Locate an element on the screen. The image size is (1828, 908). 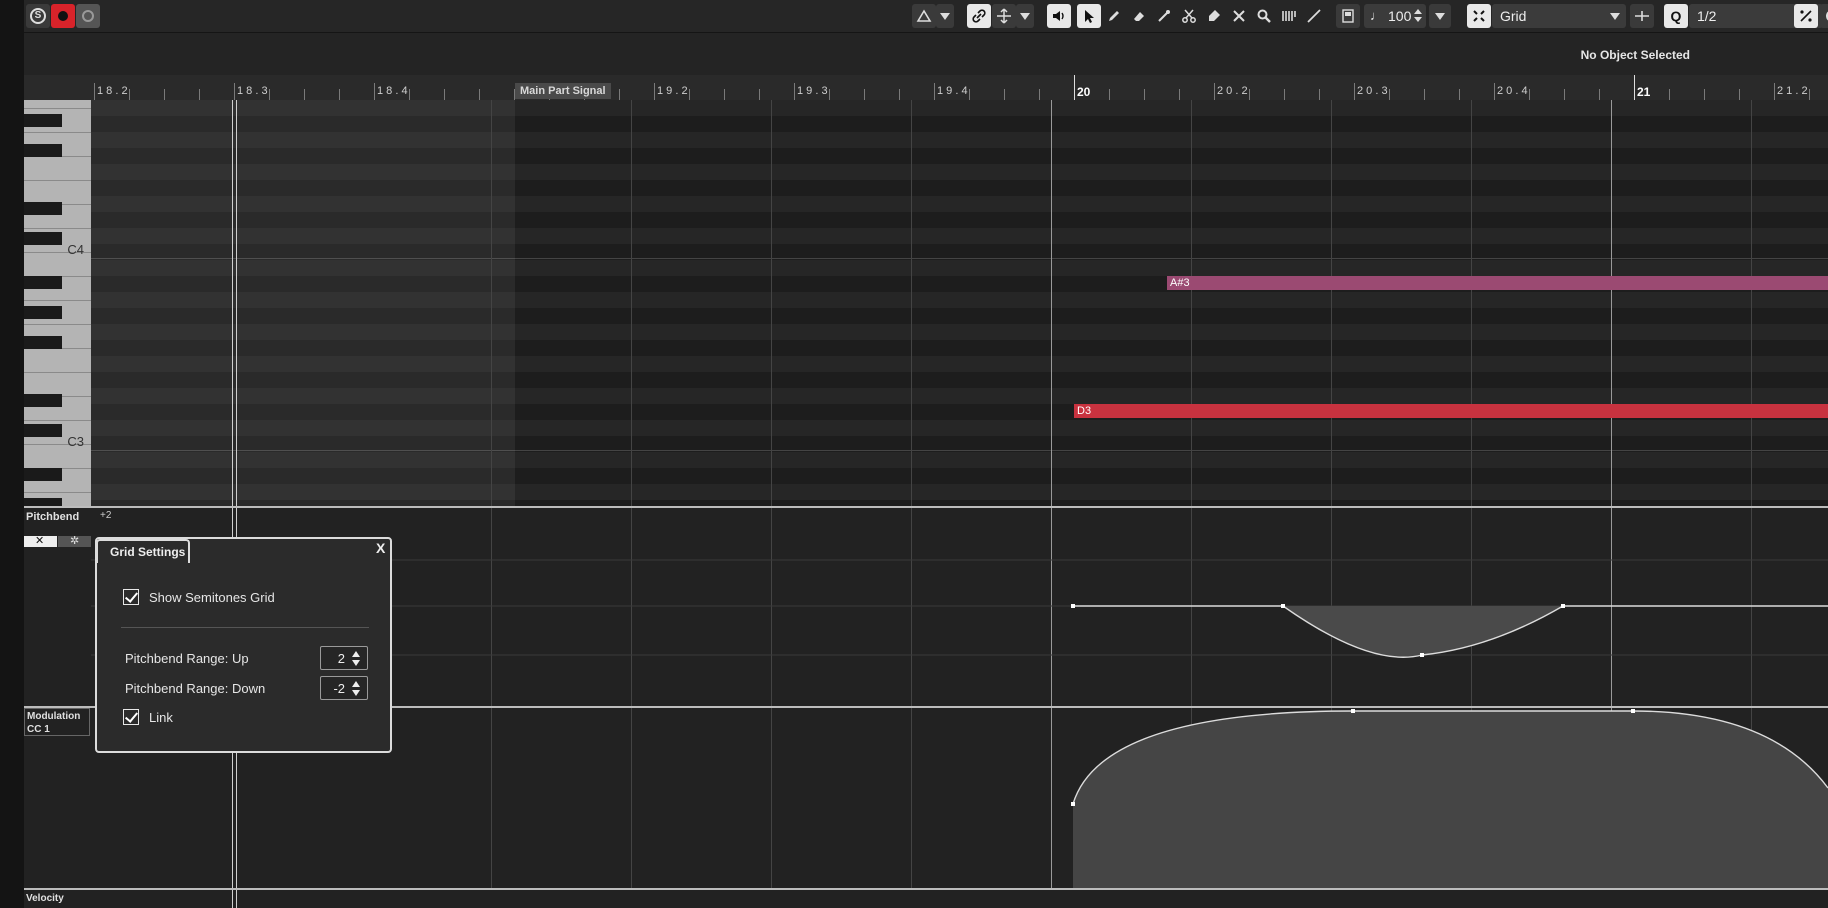
insert-velocity-field: ♩ 100 is located at coordinates (1395, 16).